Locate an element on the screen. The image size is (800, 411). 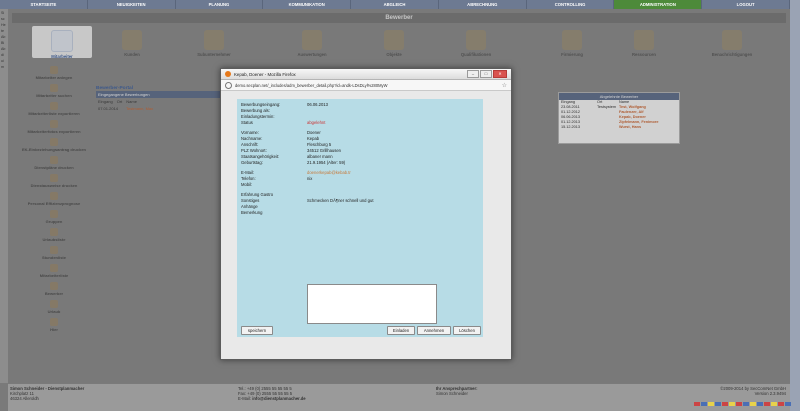
footer-version: Version 2.3.9494 is located at coordinates (770, 393).